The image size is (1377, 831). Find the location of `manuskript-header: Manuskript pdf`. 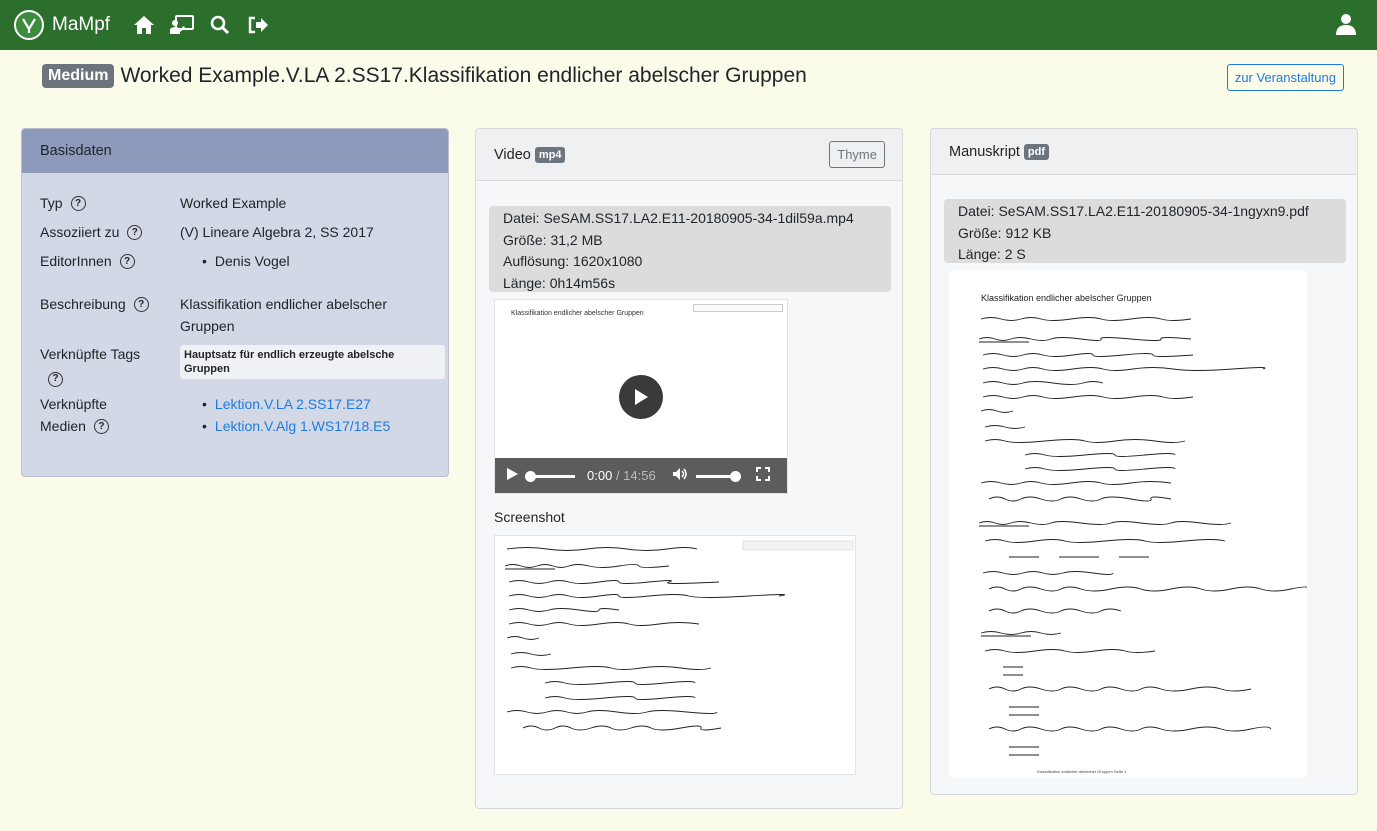

manuskript-header: Manuskript pdf is located at coordinates (1144, 152).